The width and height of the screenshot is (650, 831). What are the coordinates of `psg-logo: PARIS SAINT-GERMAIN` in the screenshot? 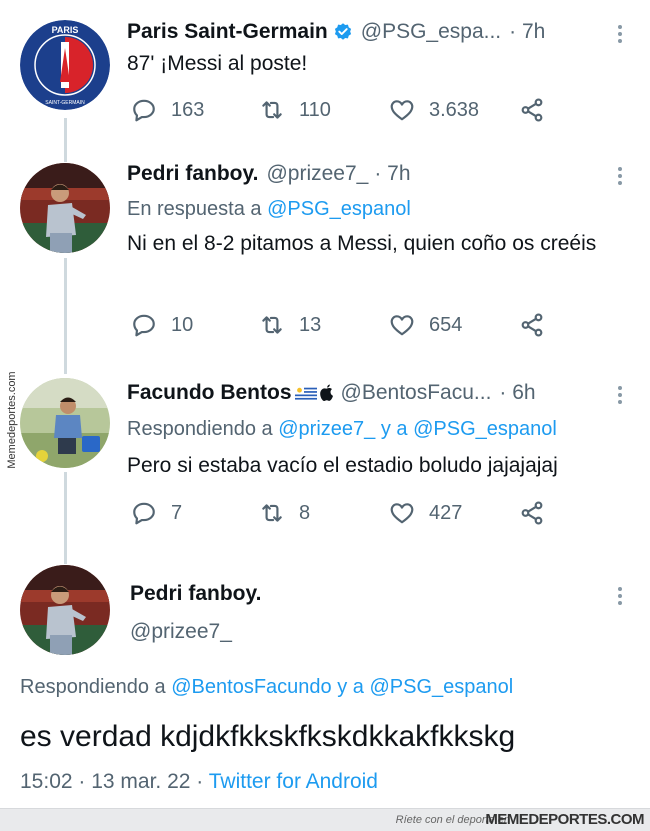 It's located at (65, 65).